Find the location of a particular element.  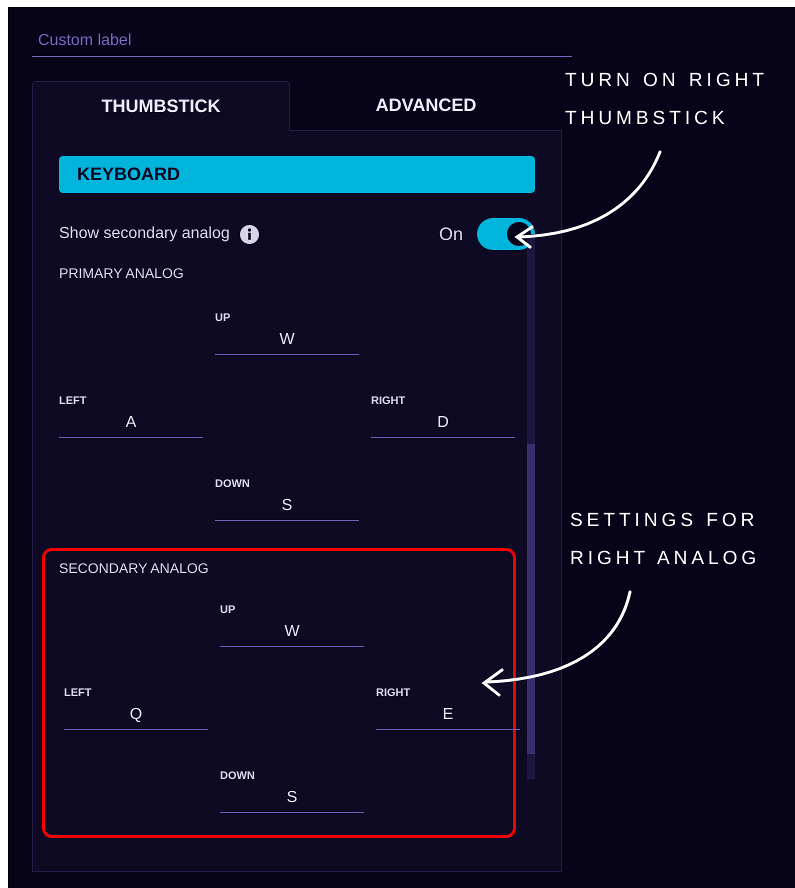

tab: THUMBSTICK is located at coordinates (161, 106).